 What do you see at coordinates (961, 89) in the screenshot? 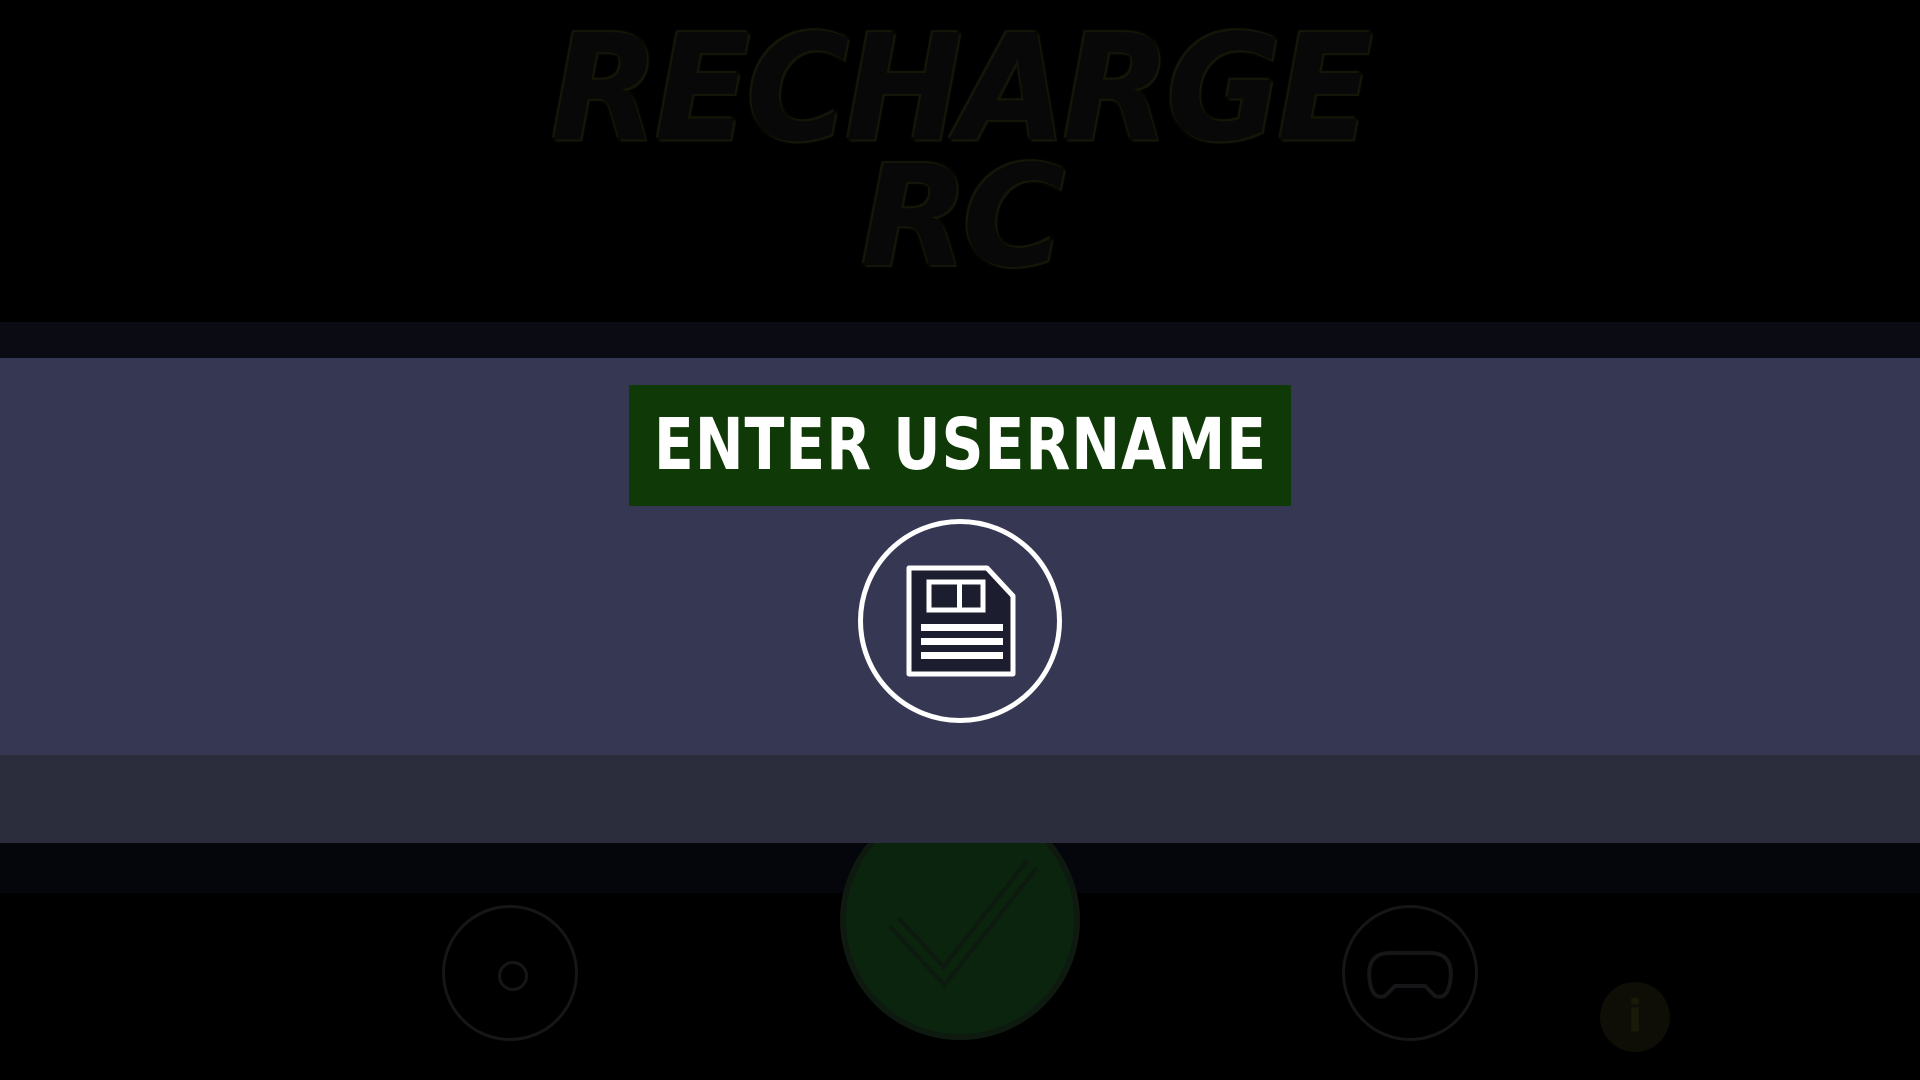
I see `logo-line-1: RECHARGE` at bounding box center [961, 89].